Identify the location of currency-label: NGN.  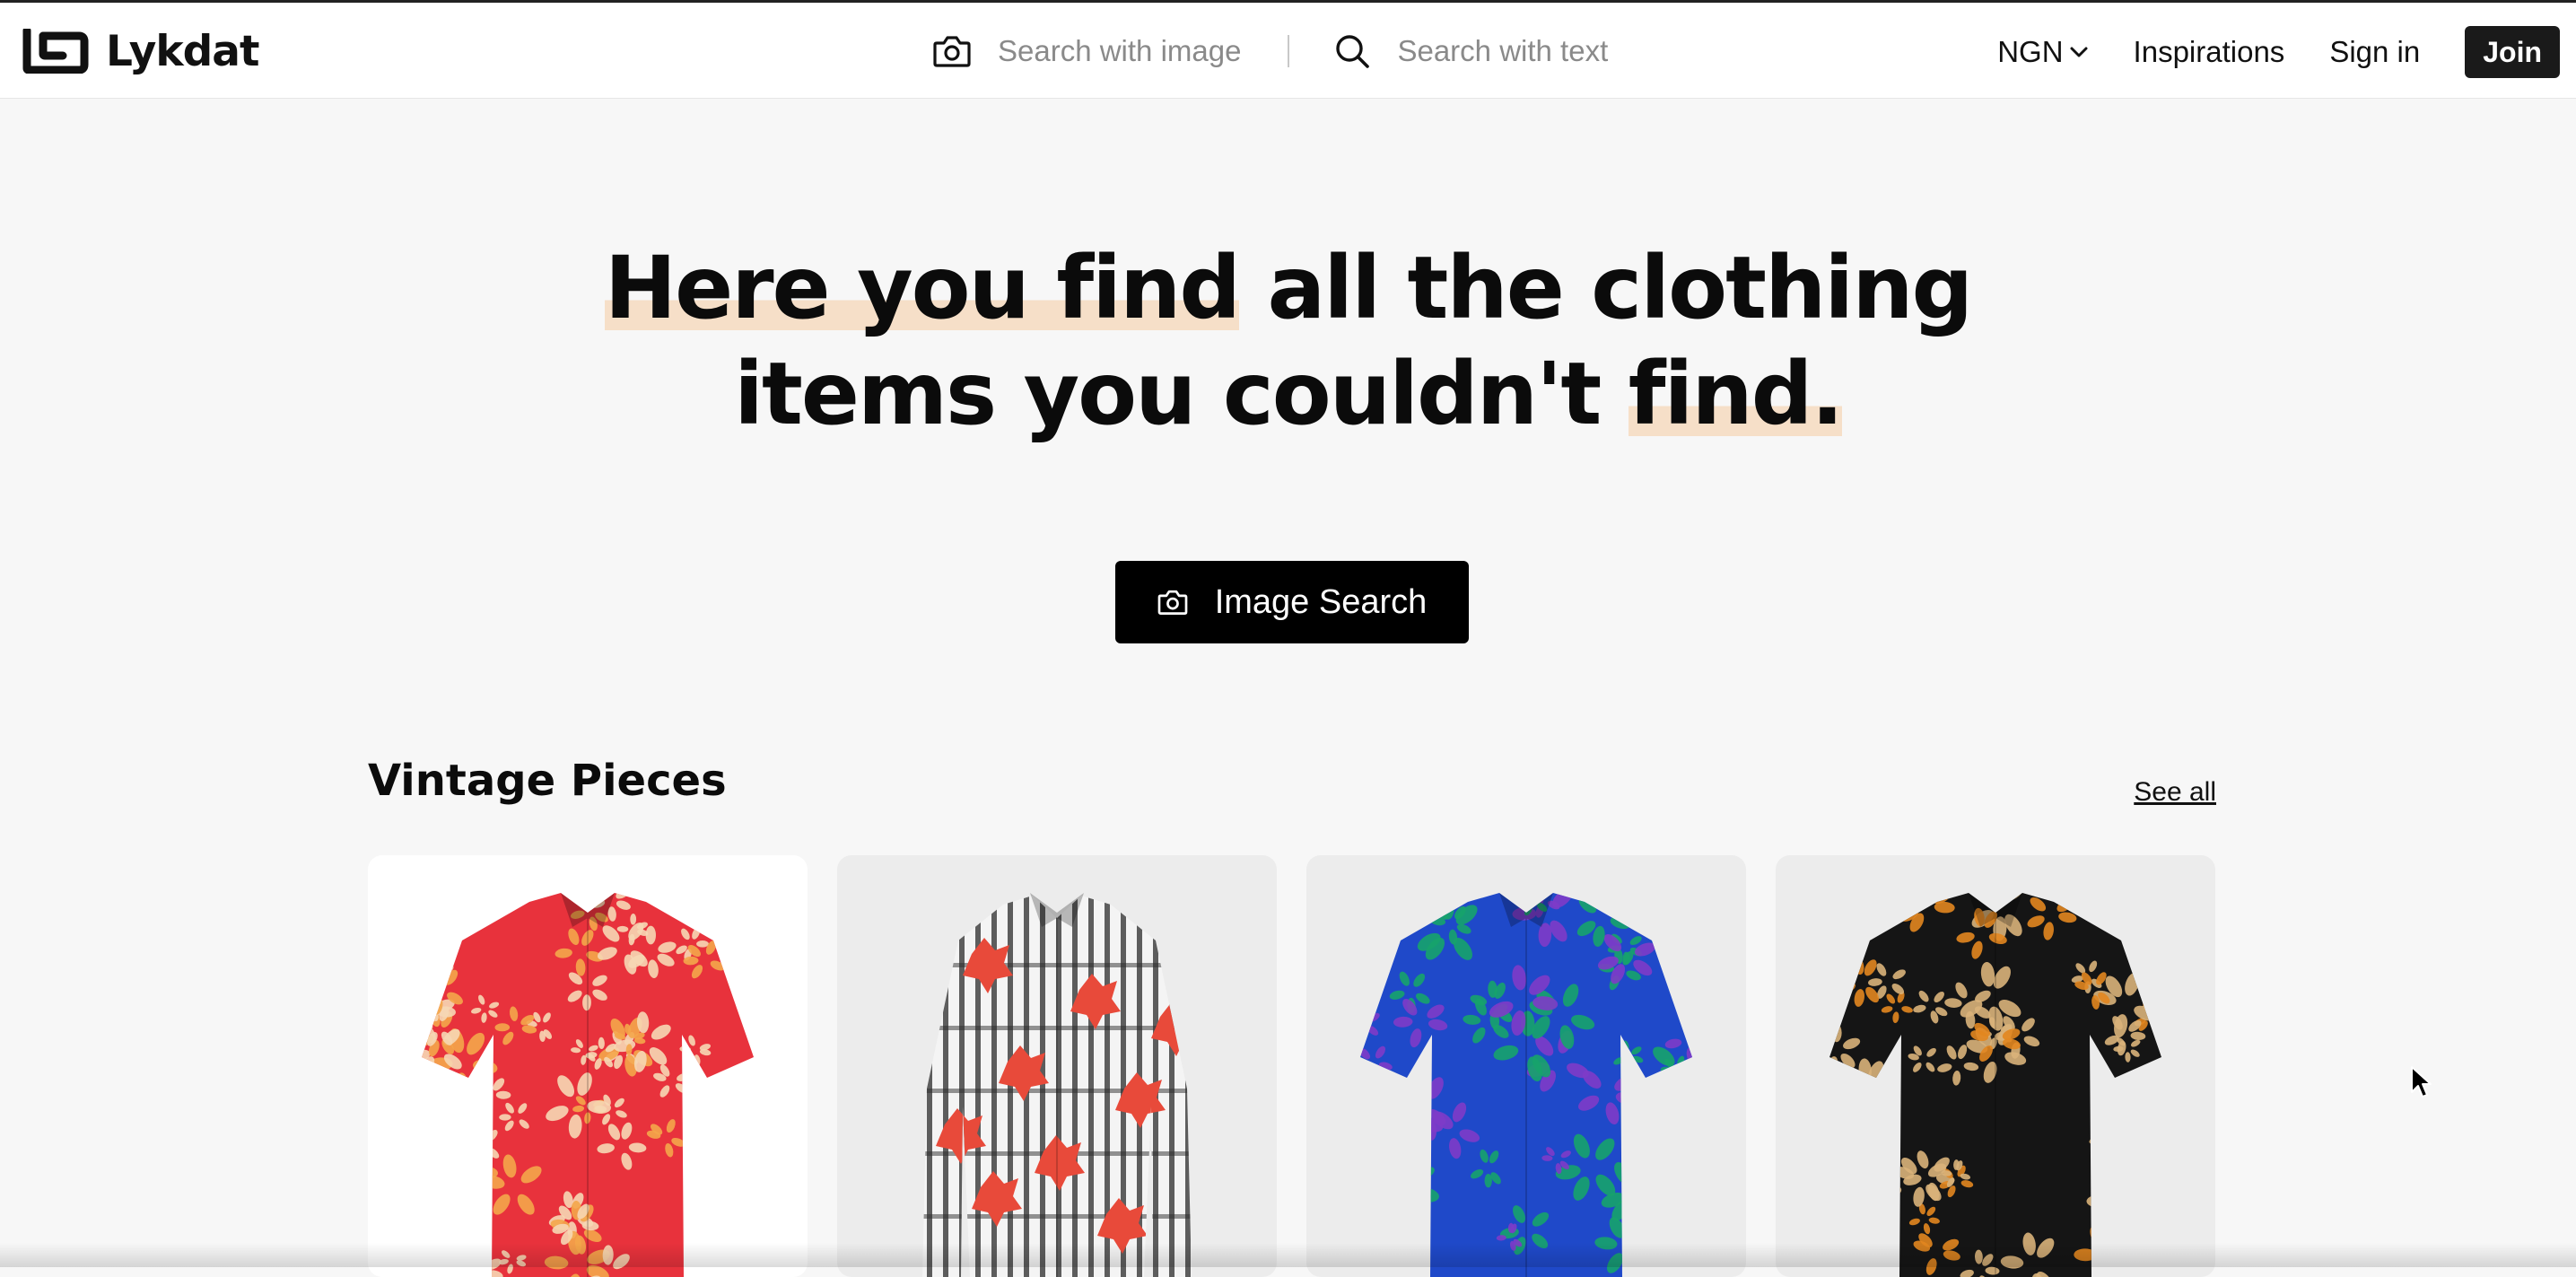
(2031, 52).